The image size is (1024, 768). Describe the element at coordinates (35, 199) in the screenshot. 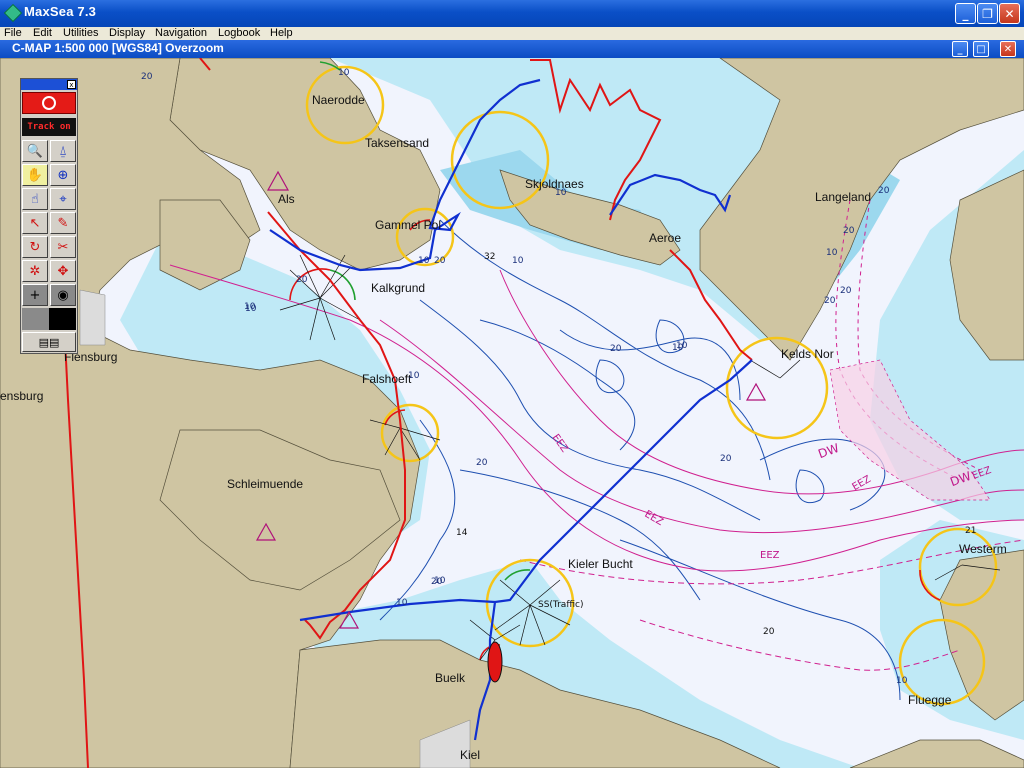

I see `pan-tool: ☝` at that location.